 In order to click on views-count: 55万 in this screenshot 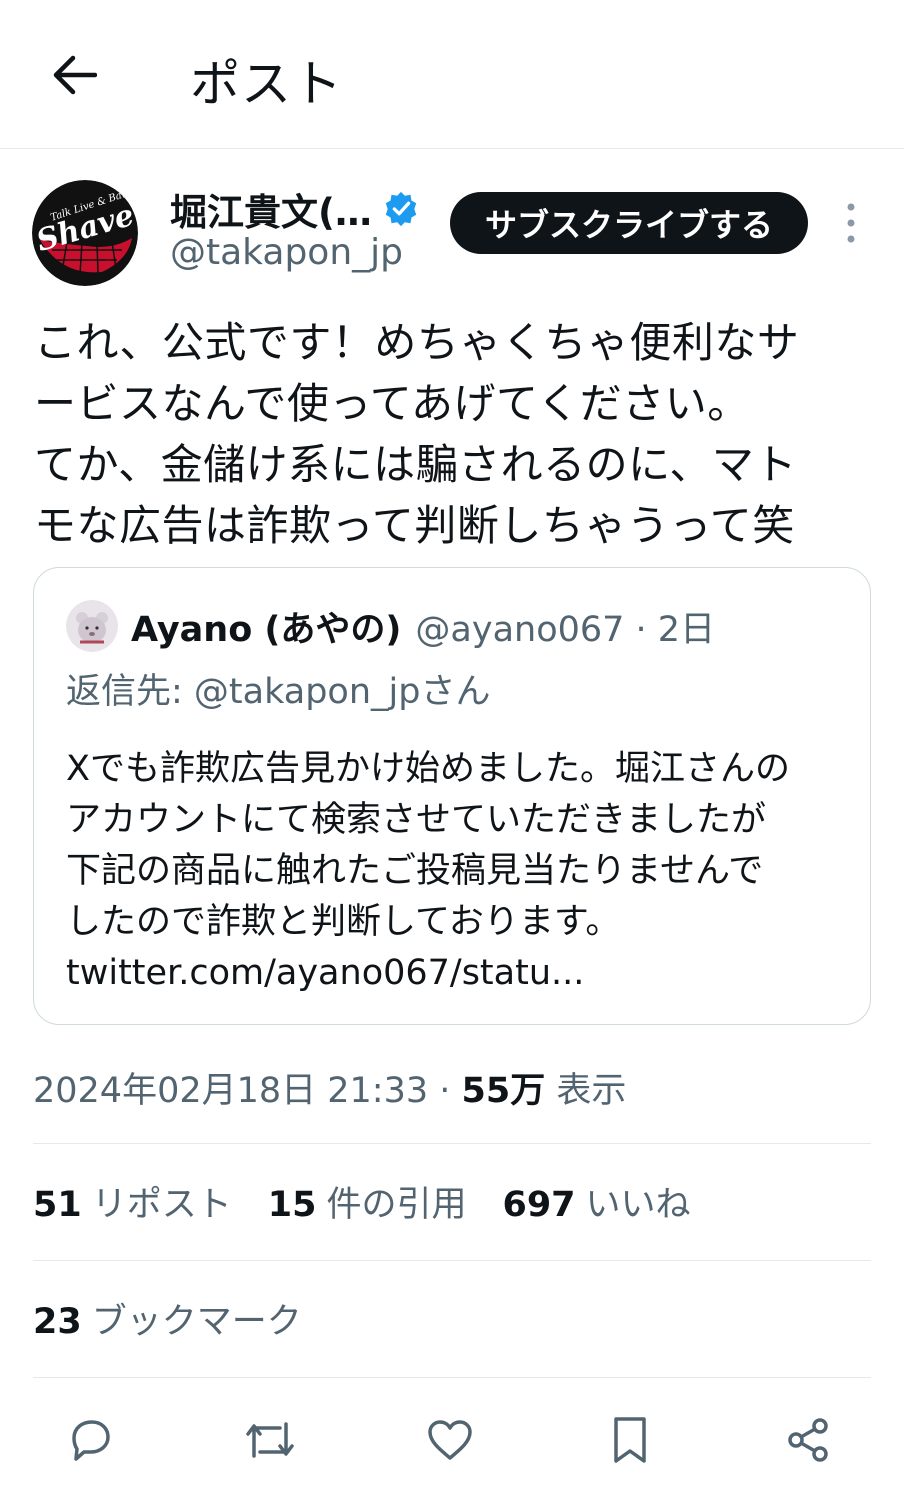, I will do `click(503, 1091)`.